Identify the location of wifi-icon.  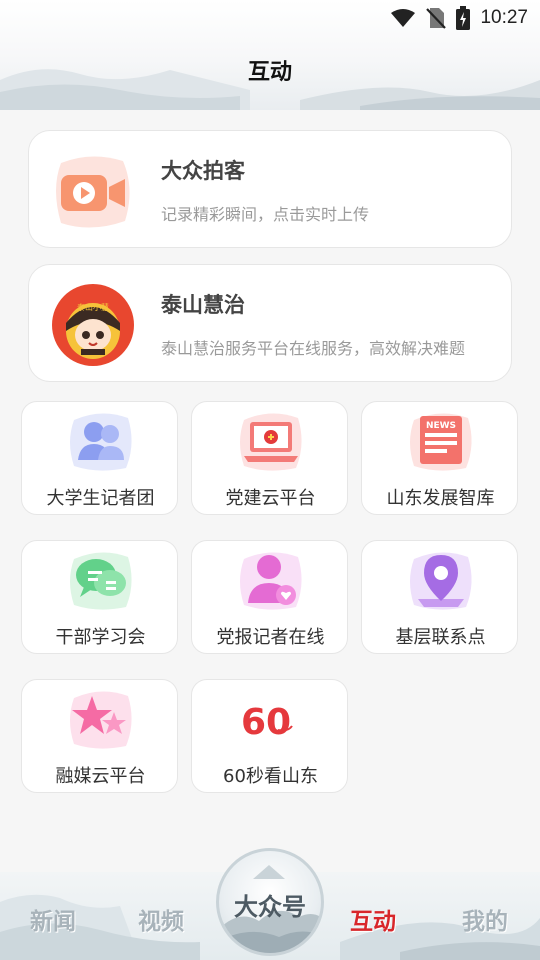
(403, 18).